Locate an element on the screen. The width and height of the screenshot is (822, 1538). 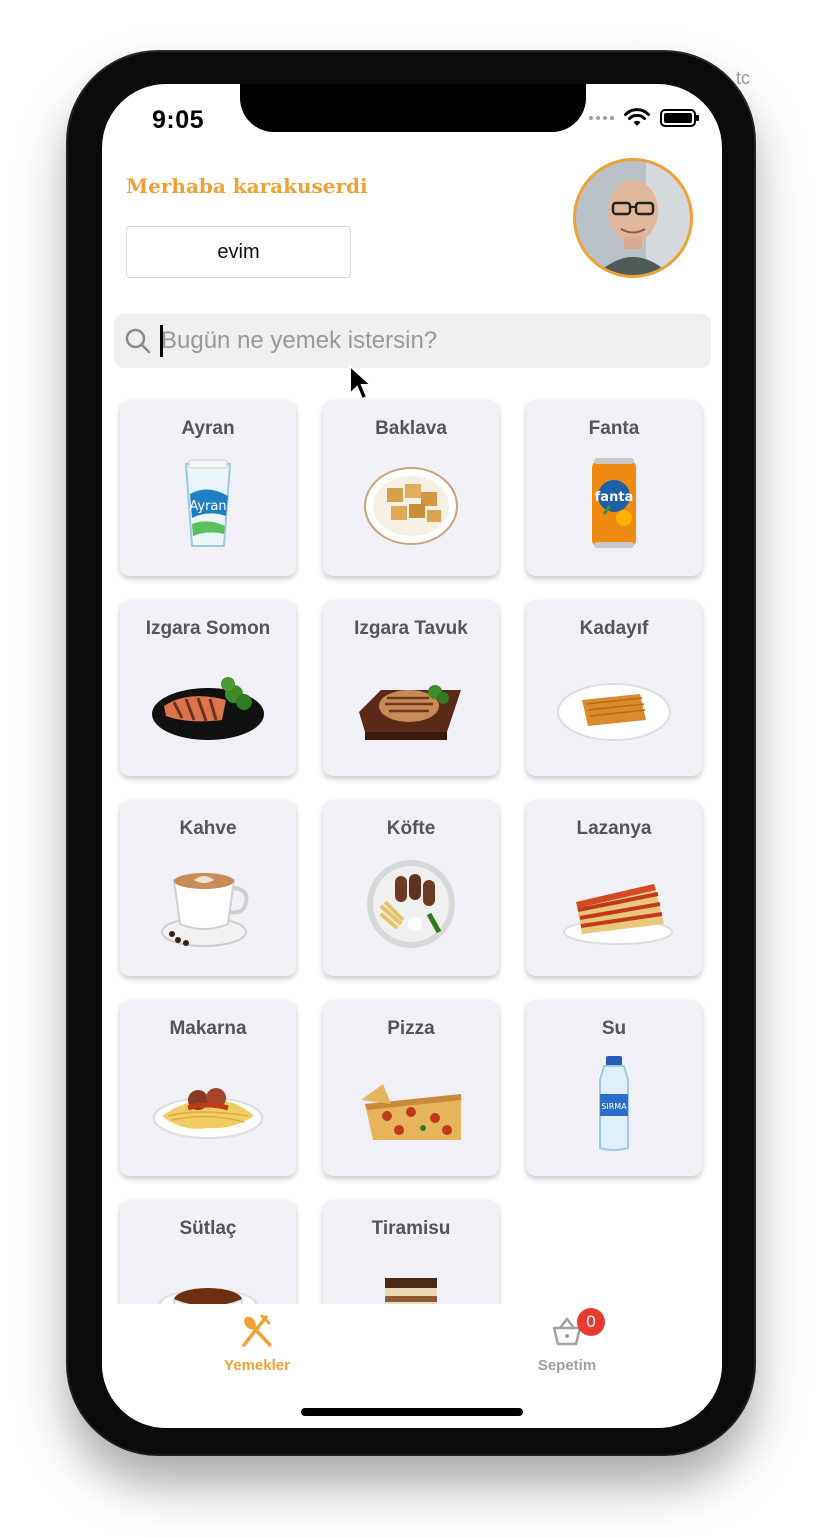
food-card: Lazanya is located at coordinates (614, 888).